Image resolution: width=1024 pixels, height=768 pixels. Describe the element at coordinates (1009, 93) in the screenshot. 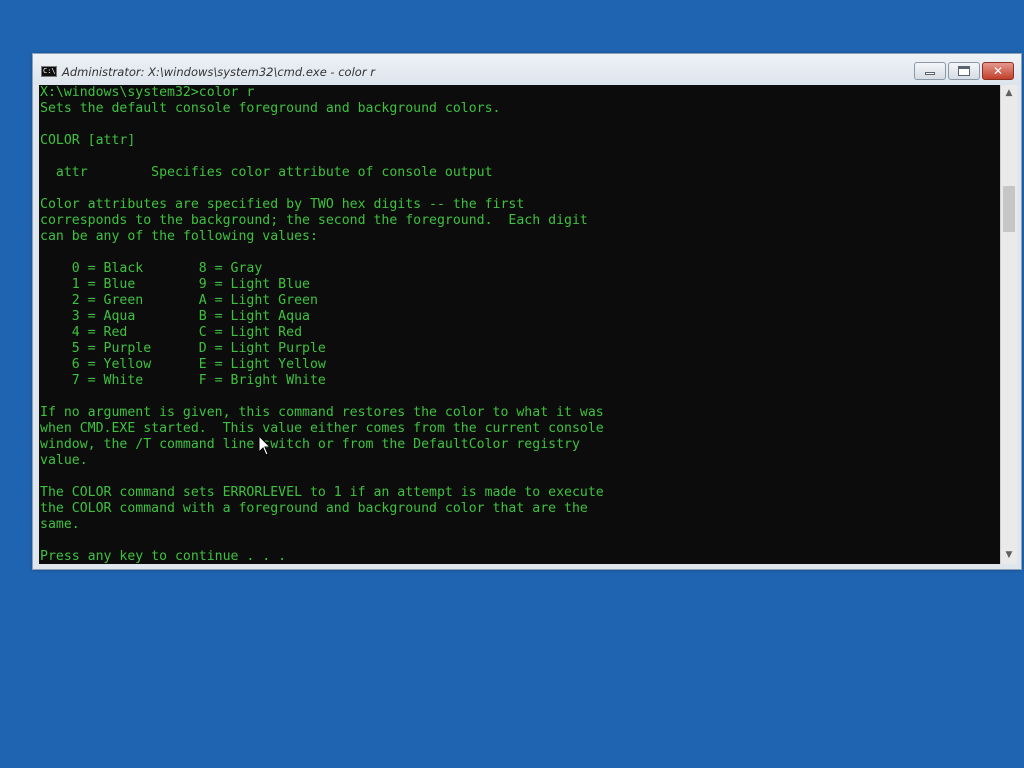

I see `scroll-up-arrow-icon: ▲` at that location.